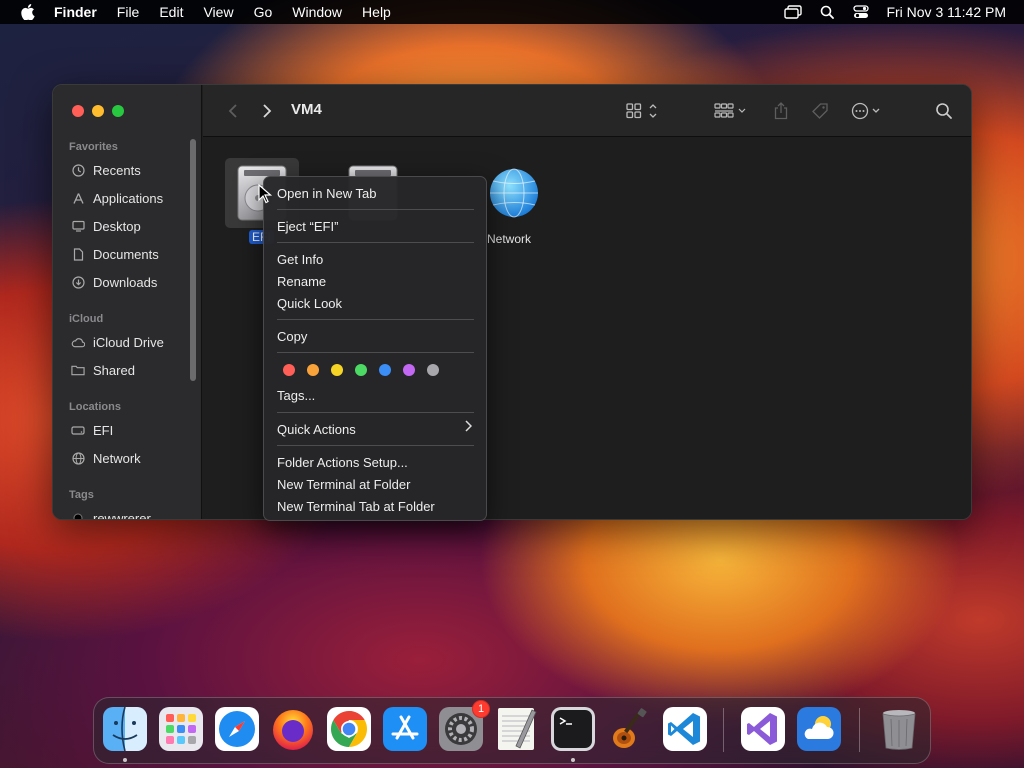 This screenshot has width=1024, height=768. Describe the element at coordinates (78, 458) in the screenshot. I see `globe-icon` at that location.